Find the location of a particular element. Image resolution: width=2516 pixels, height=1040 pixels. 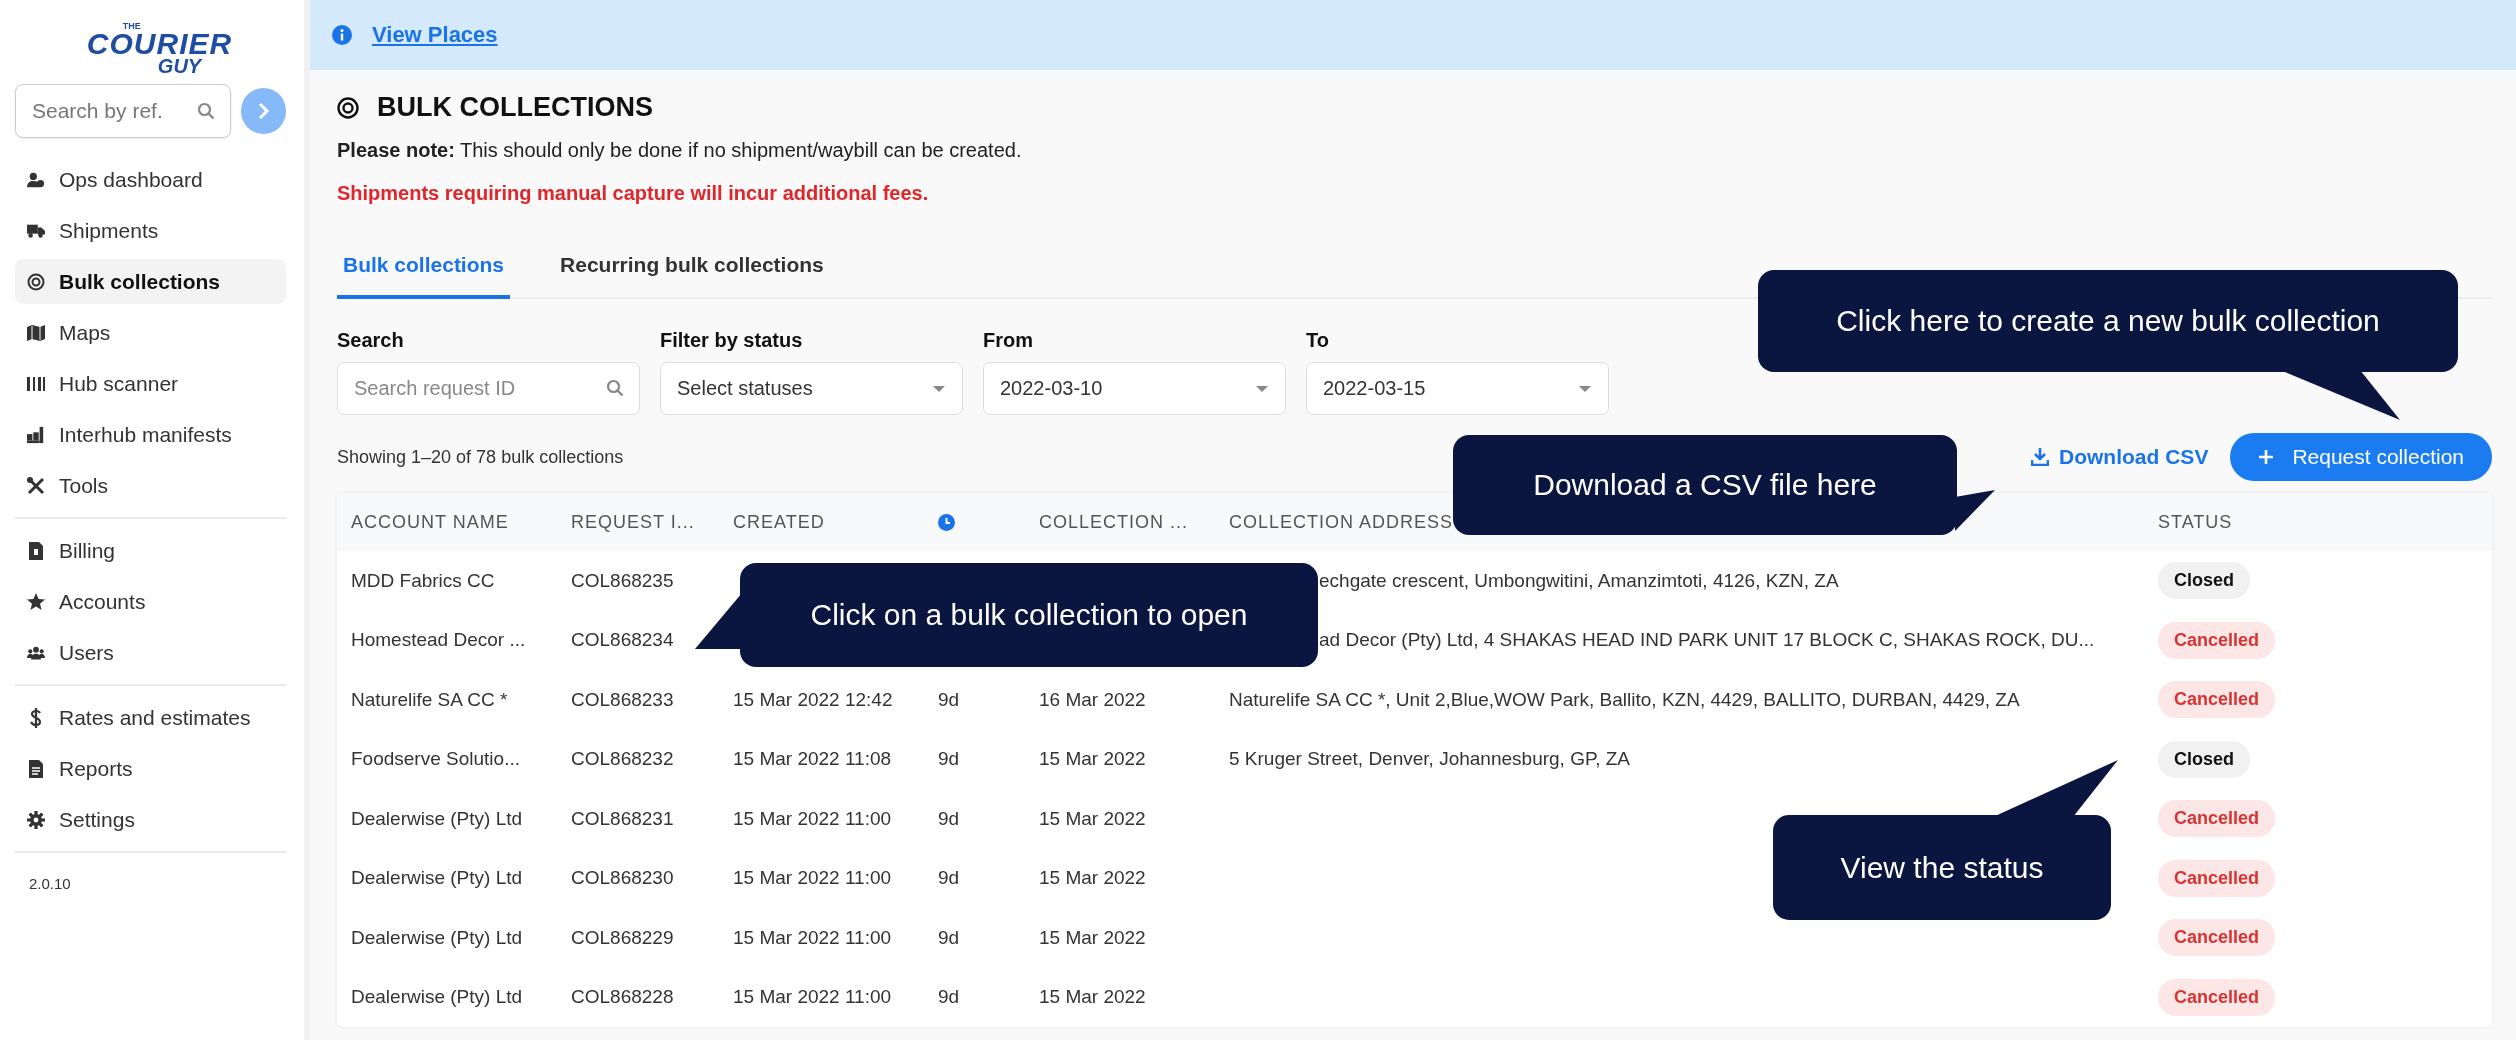

table-cell: echgate crescent, Umbongwitini, Amanzimtoti, 4126, KZN, ZA is located at coordinates (1579, 580).